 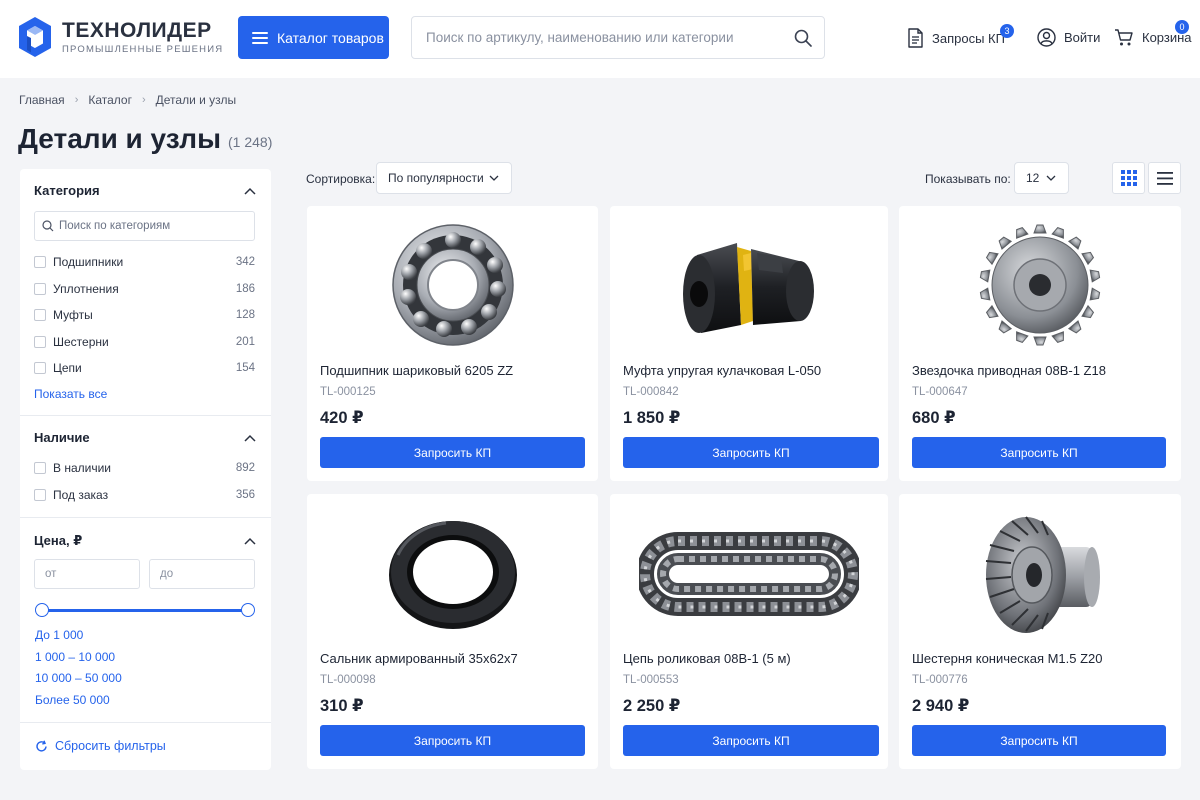 What do you see at coordinates (144, 262) in the screenshot?
I see `category-checkbox-row: Подшипники 342` at bounding box center [144, 262].